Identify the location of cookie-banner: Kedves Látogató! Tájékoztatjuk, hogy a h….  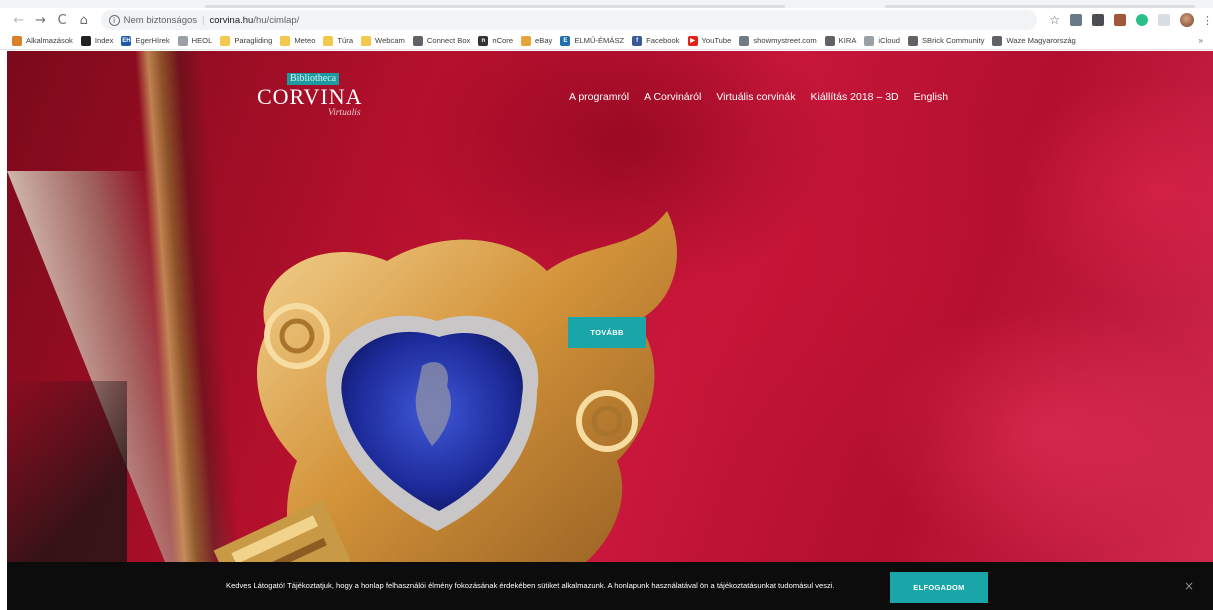
(610, 586).